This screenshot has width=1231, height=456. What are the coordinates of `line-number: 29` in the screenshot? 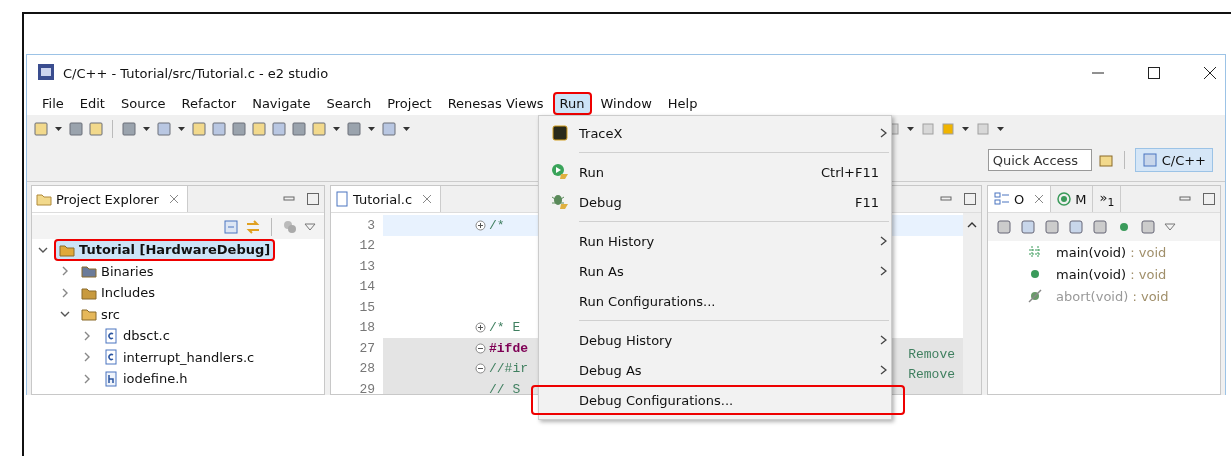 It's located at (357, 386).